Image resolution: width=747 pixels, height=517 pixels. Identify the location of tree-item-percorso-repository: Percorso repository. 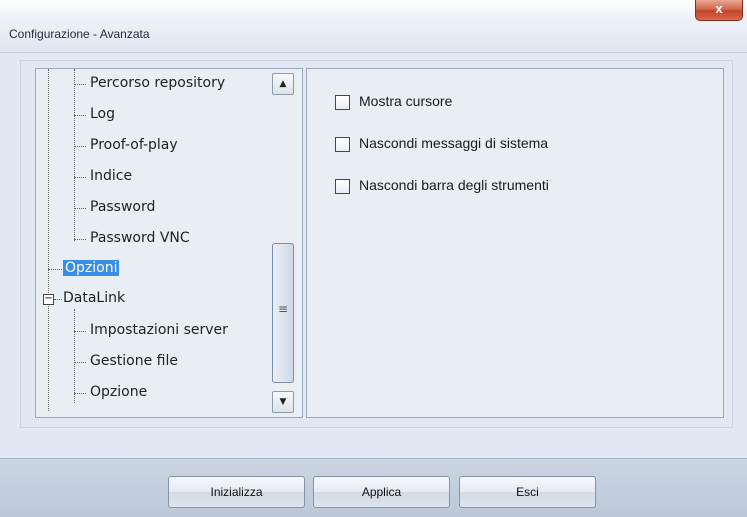
(157, 83).